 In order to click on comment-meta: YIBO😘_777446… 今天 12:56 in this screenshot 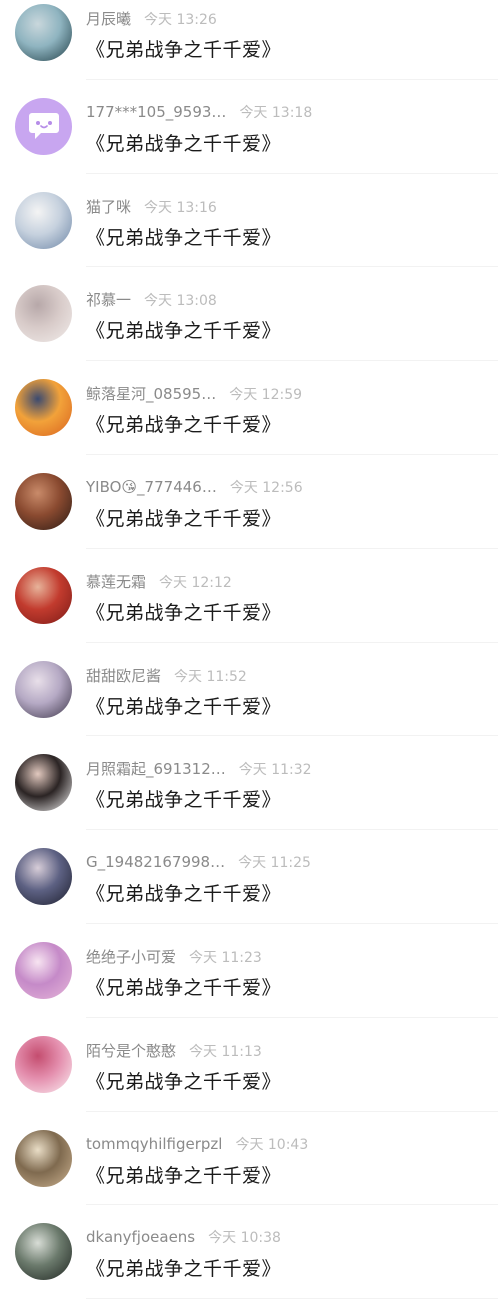, I will do `click(194, 487)`.